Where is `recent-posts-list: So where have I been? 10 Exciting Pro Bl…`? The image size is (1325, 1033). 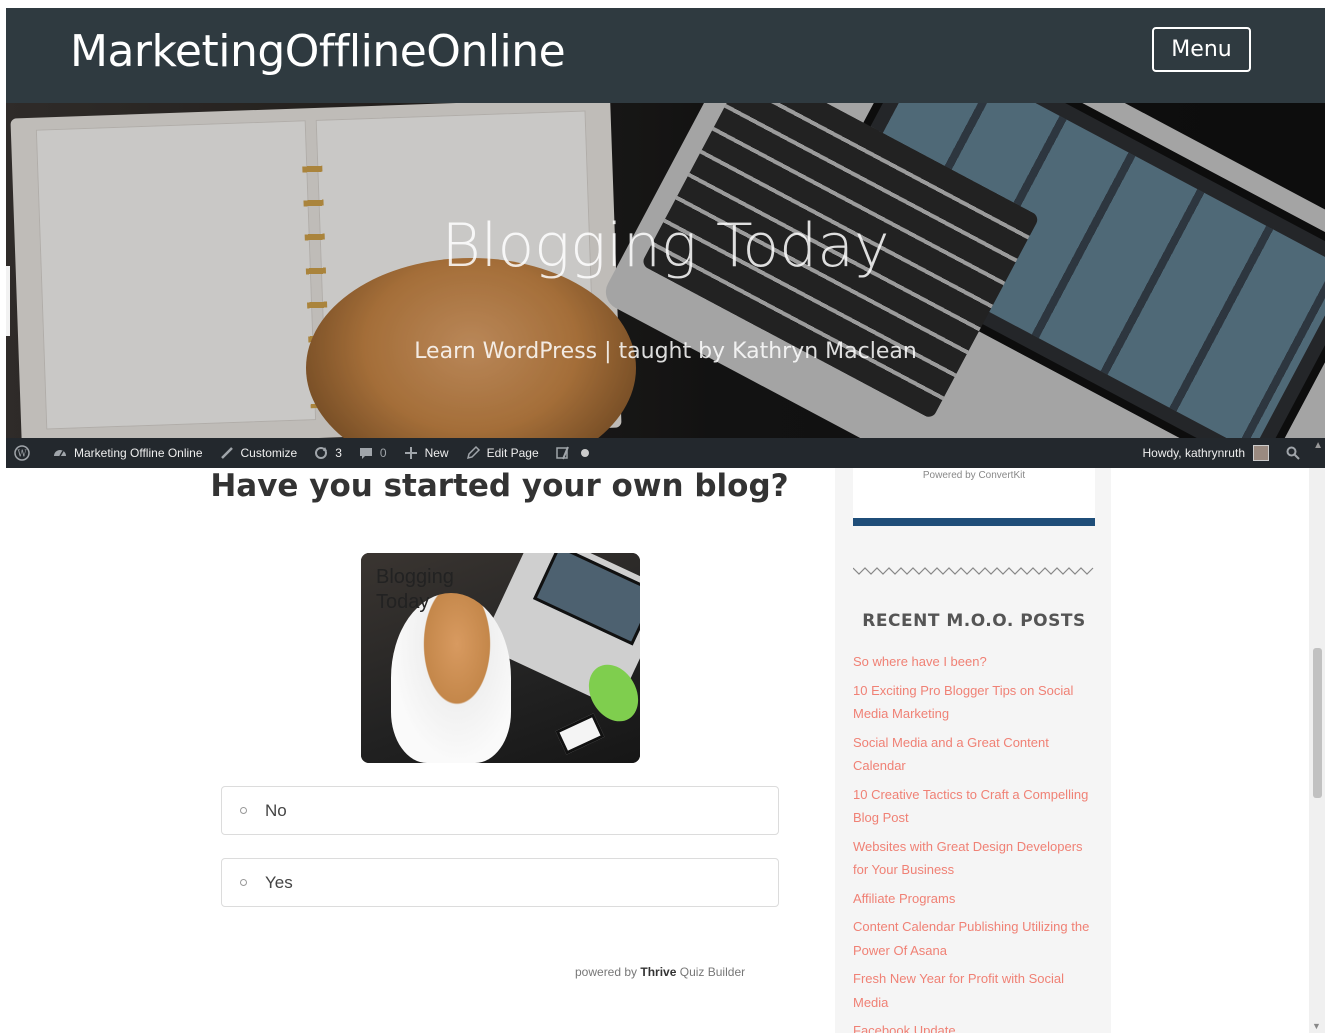 recent-posts-list: So where have I been? 10 Exciting Pro Bl… is located at coordinates (975, 841).